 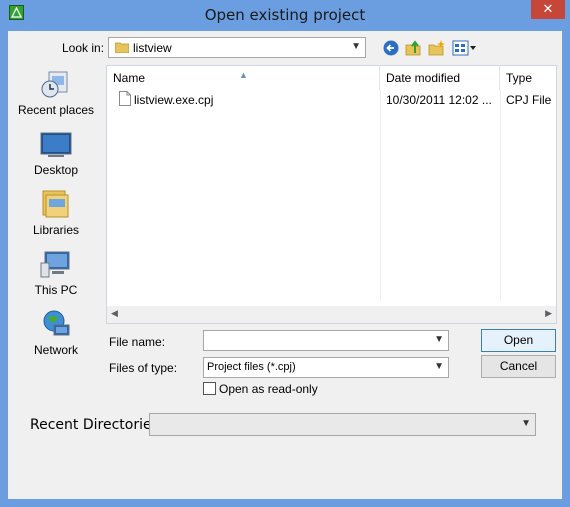 I want to click on recent-places-icon, so click(x=54, y=84).